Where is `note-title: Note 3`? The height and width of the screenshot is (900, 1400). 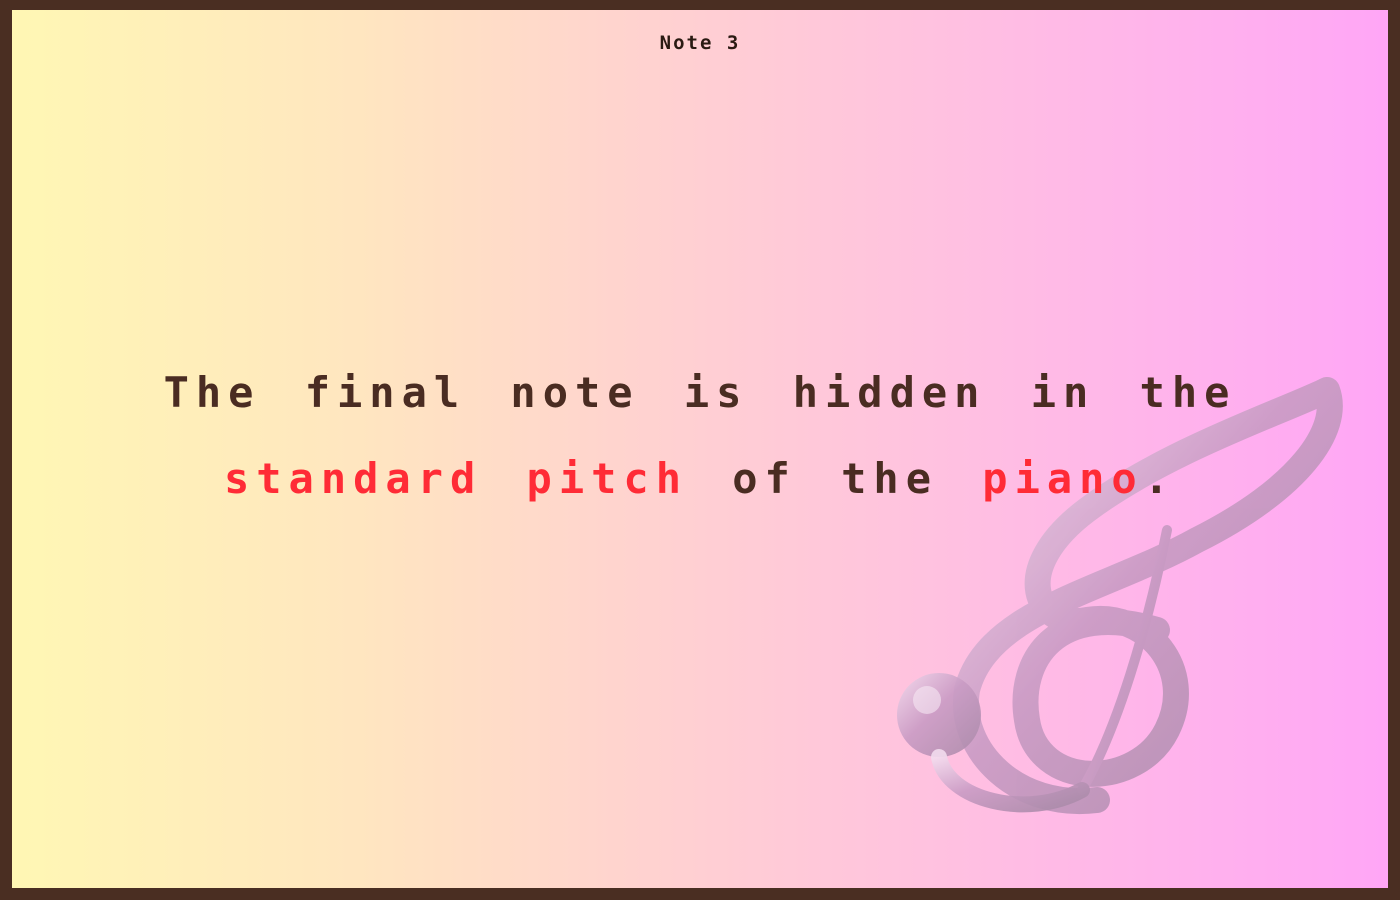
note-title: Note 3 is located at coordinates (700, 43).